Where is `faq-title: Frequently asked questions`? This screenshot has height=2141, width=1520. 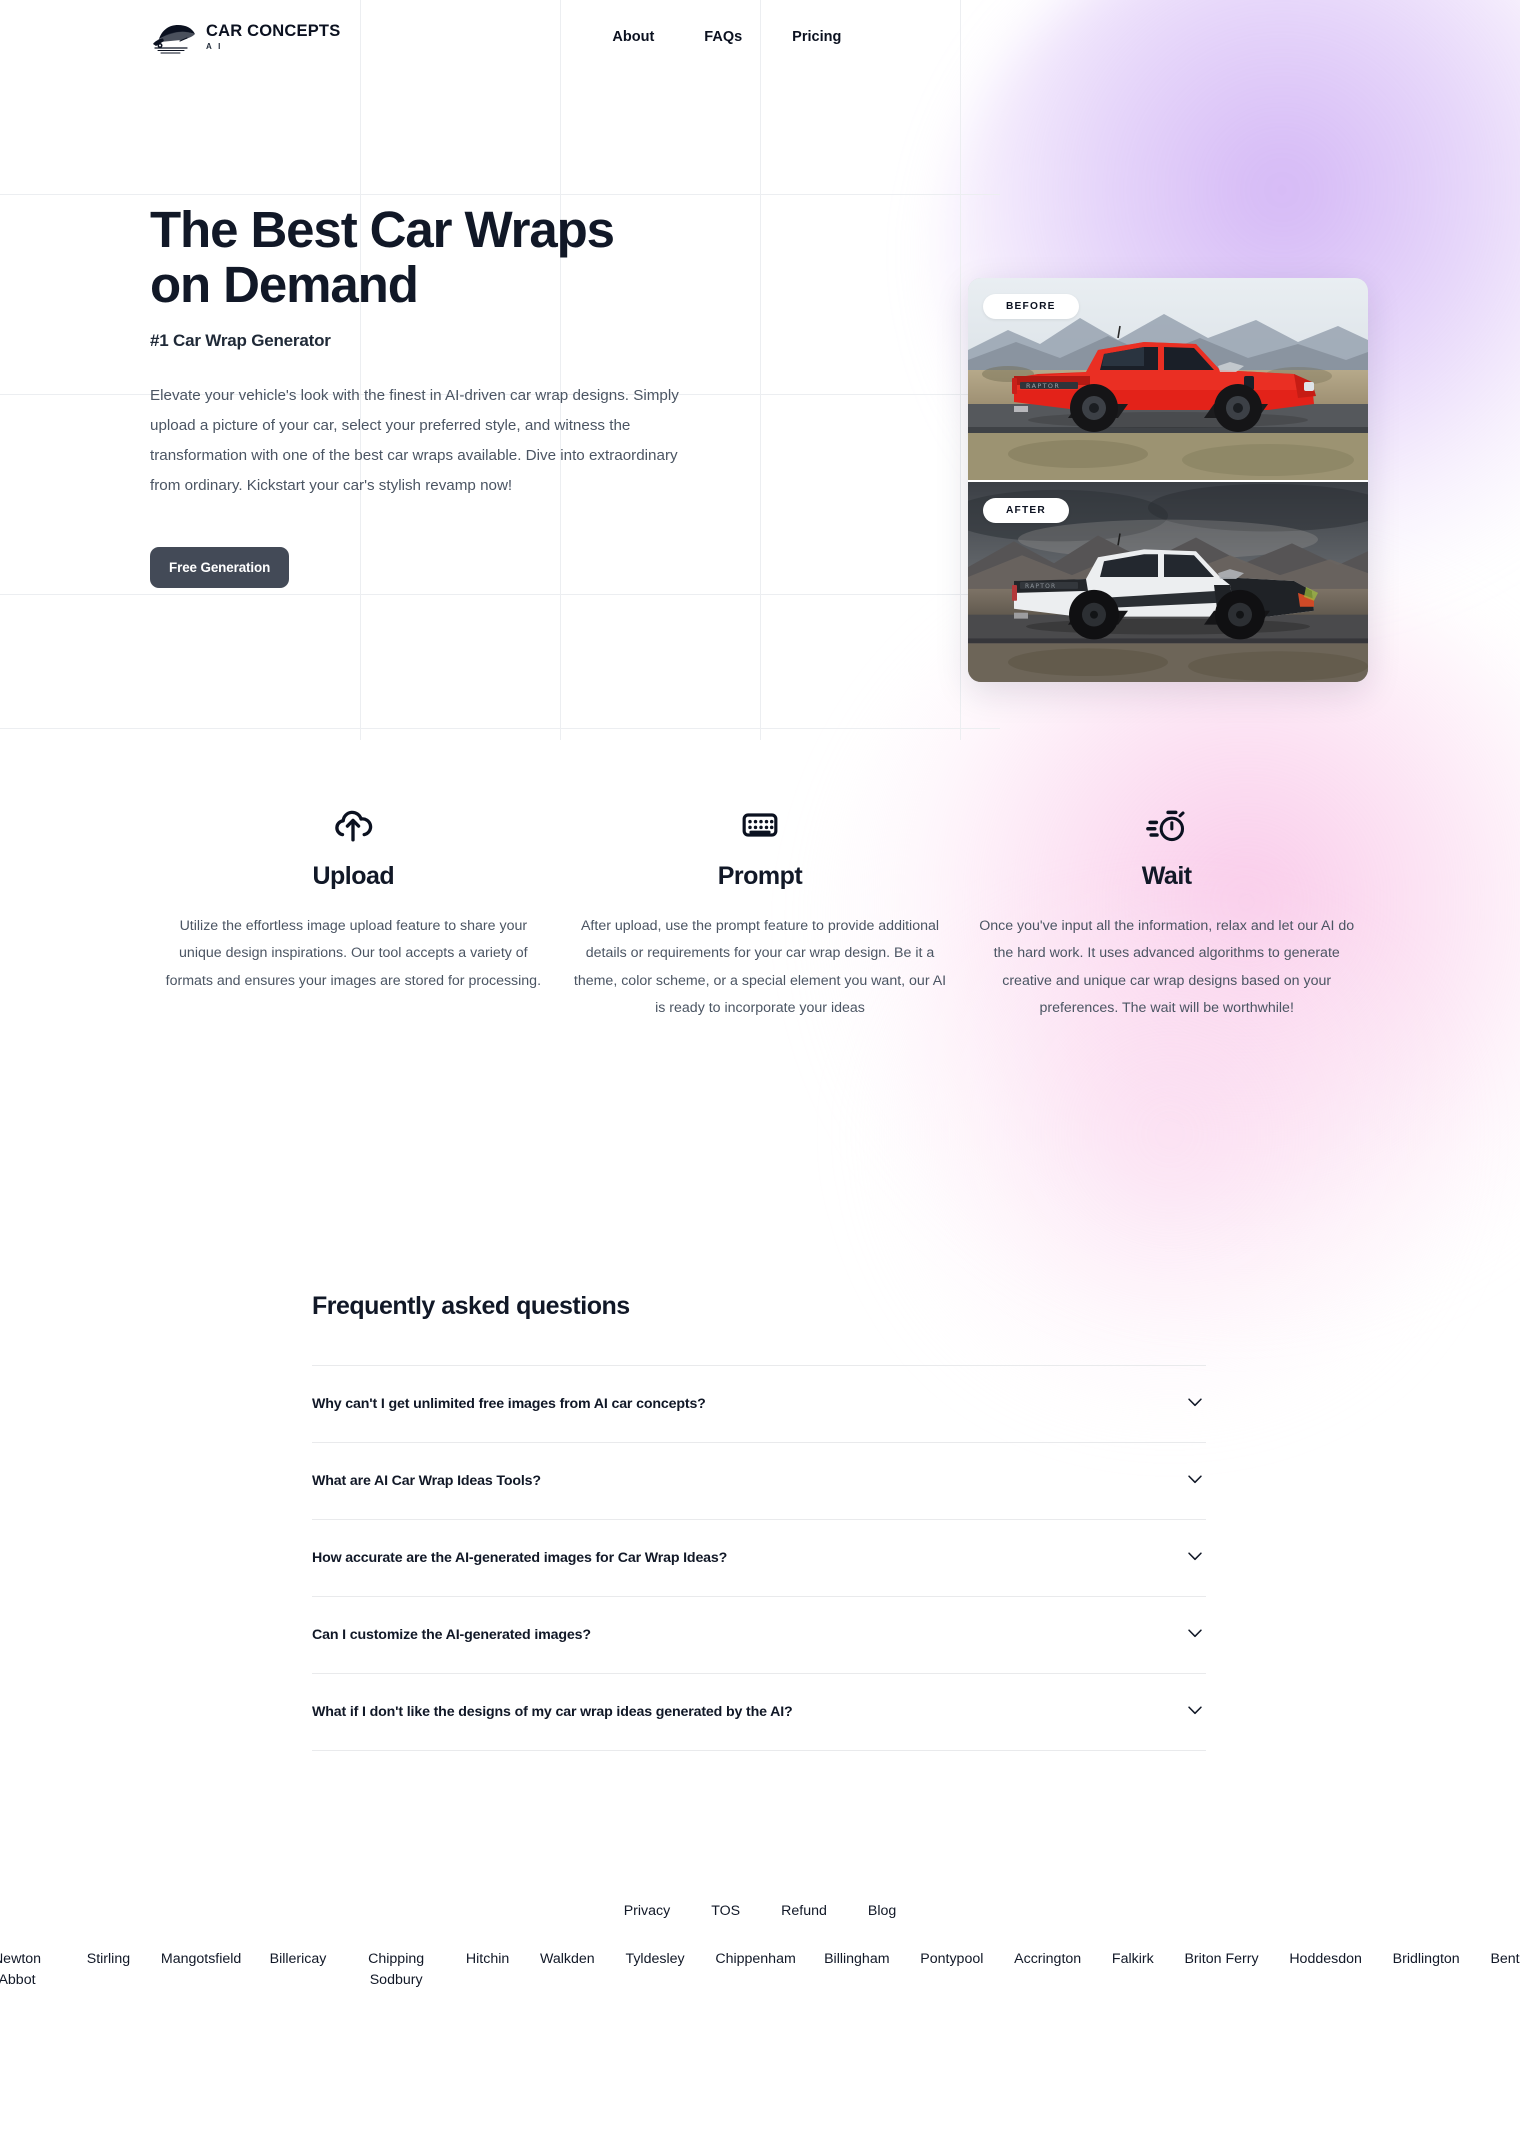
faq-title: Frequently asked questions is located at coordinates (471, 1306).